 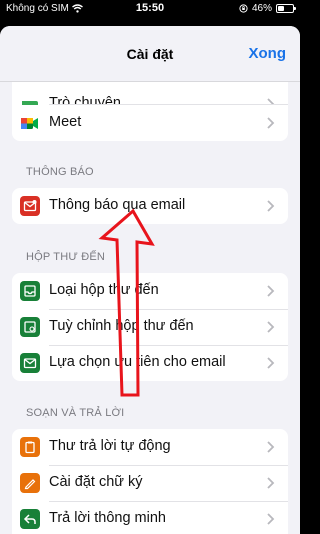 I want to click on list-item-inbox-customize: Tuỳ chỉnh hộp thư đến, so click(x=150, y=327).